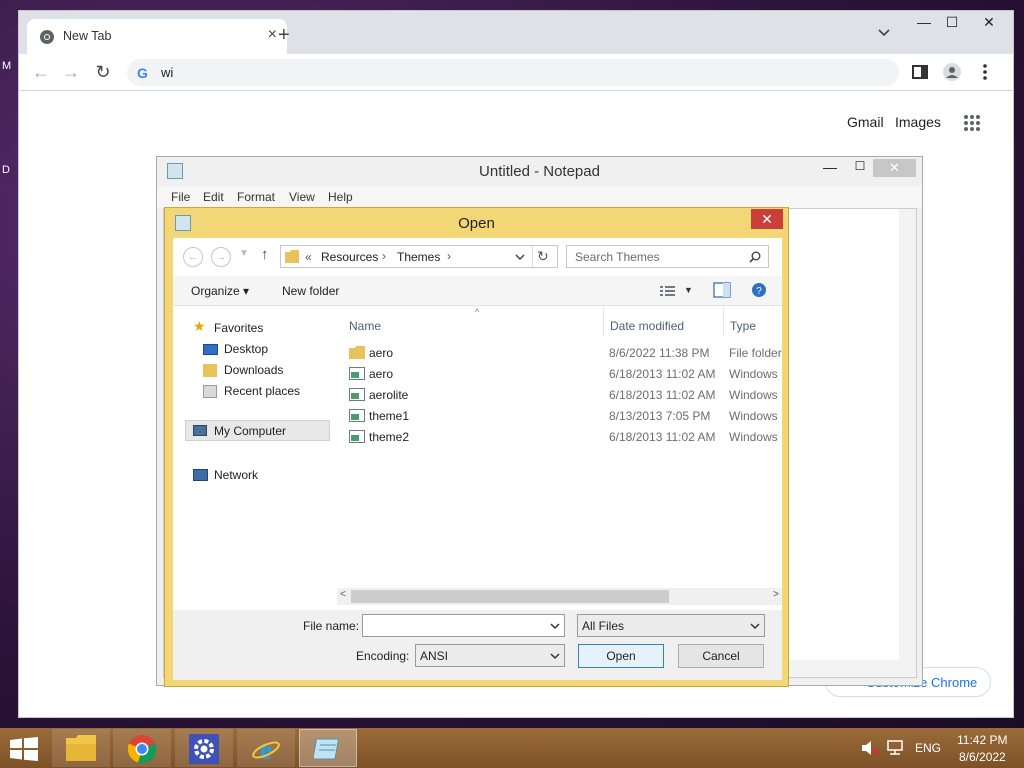 This screenshot has width=1024, height=768. What do you see at coordinates (564, 353) in the screenshot?
I see `file-row: aero 8/6/2022 11:38 PM File folder` at bounding box center [564, 353].